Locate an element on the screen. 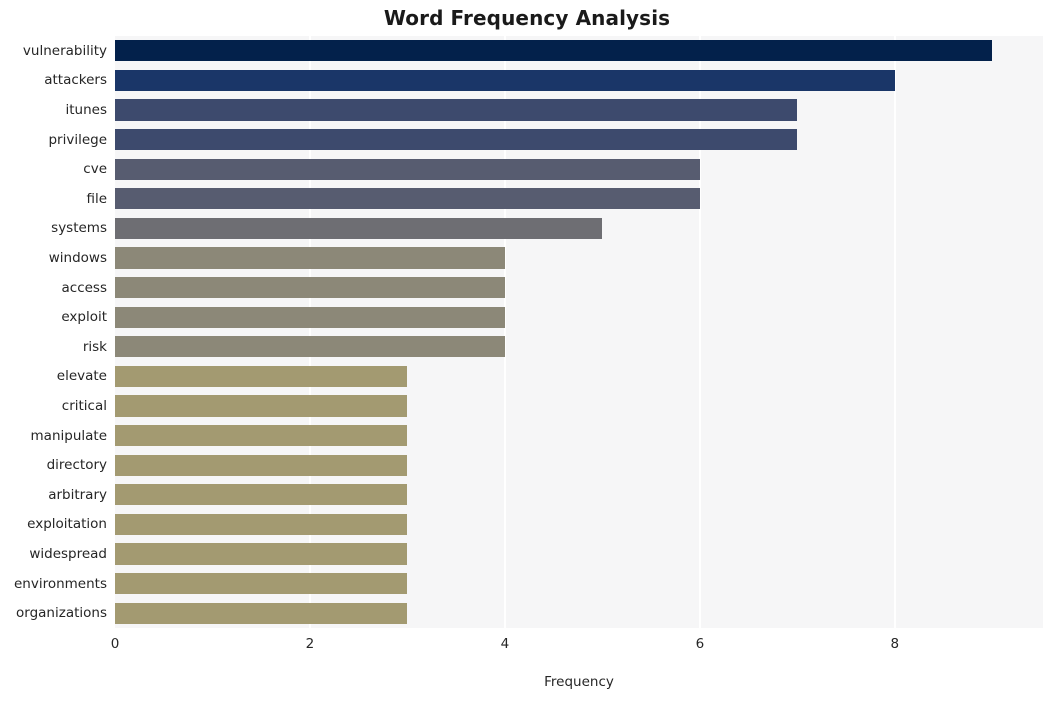 The height and width of the screenshot is (701, 1054). y-axis-tick-label: file is located at coordinates (96, 198).